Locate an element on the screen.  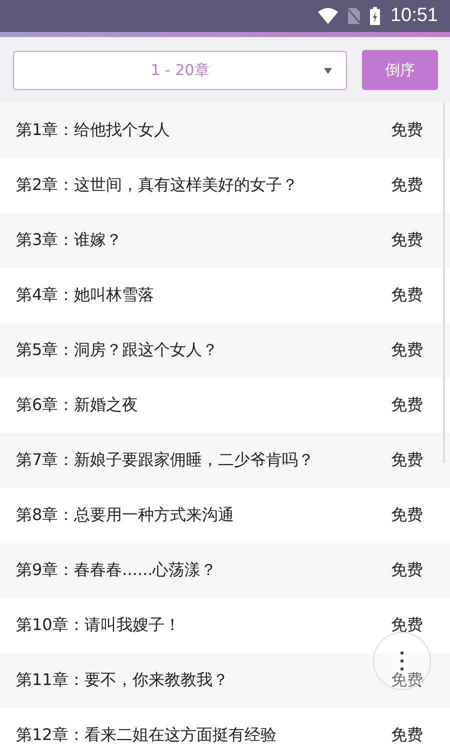
chapter-title: 第12章：看来二姐在这方面挺有经验 is located at coordinates (146, 735).